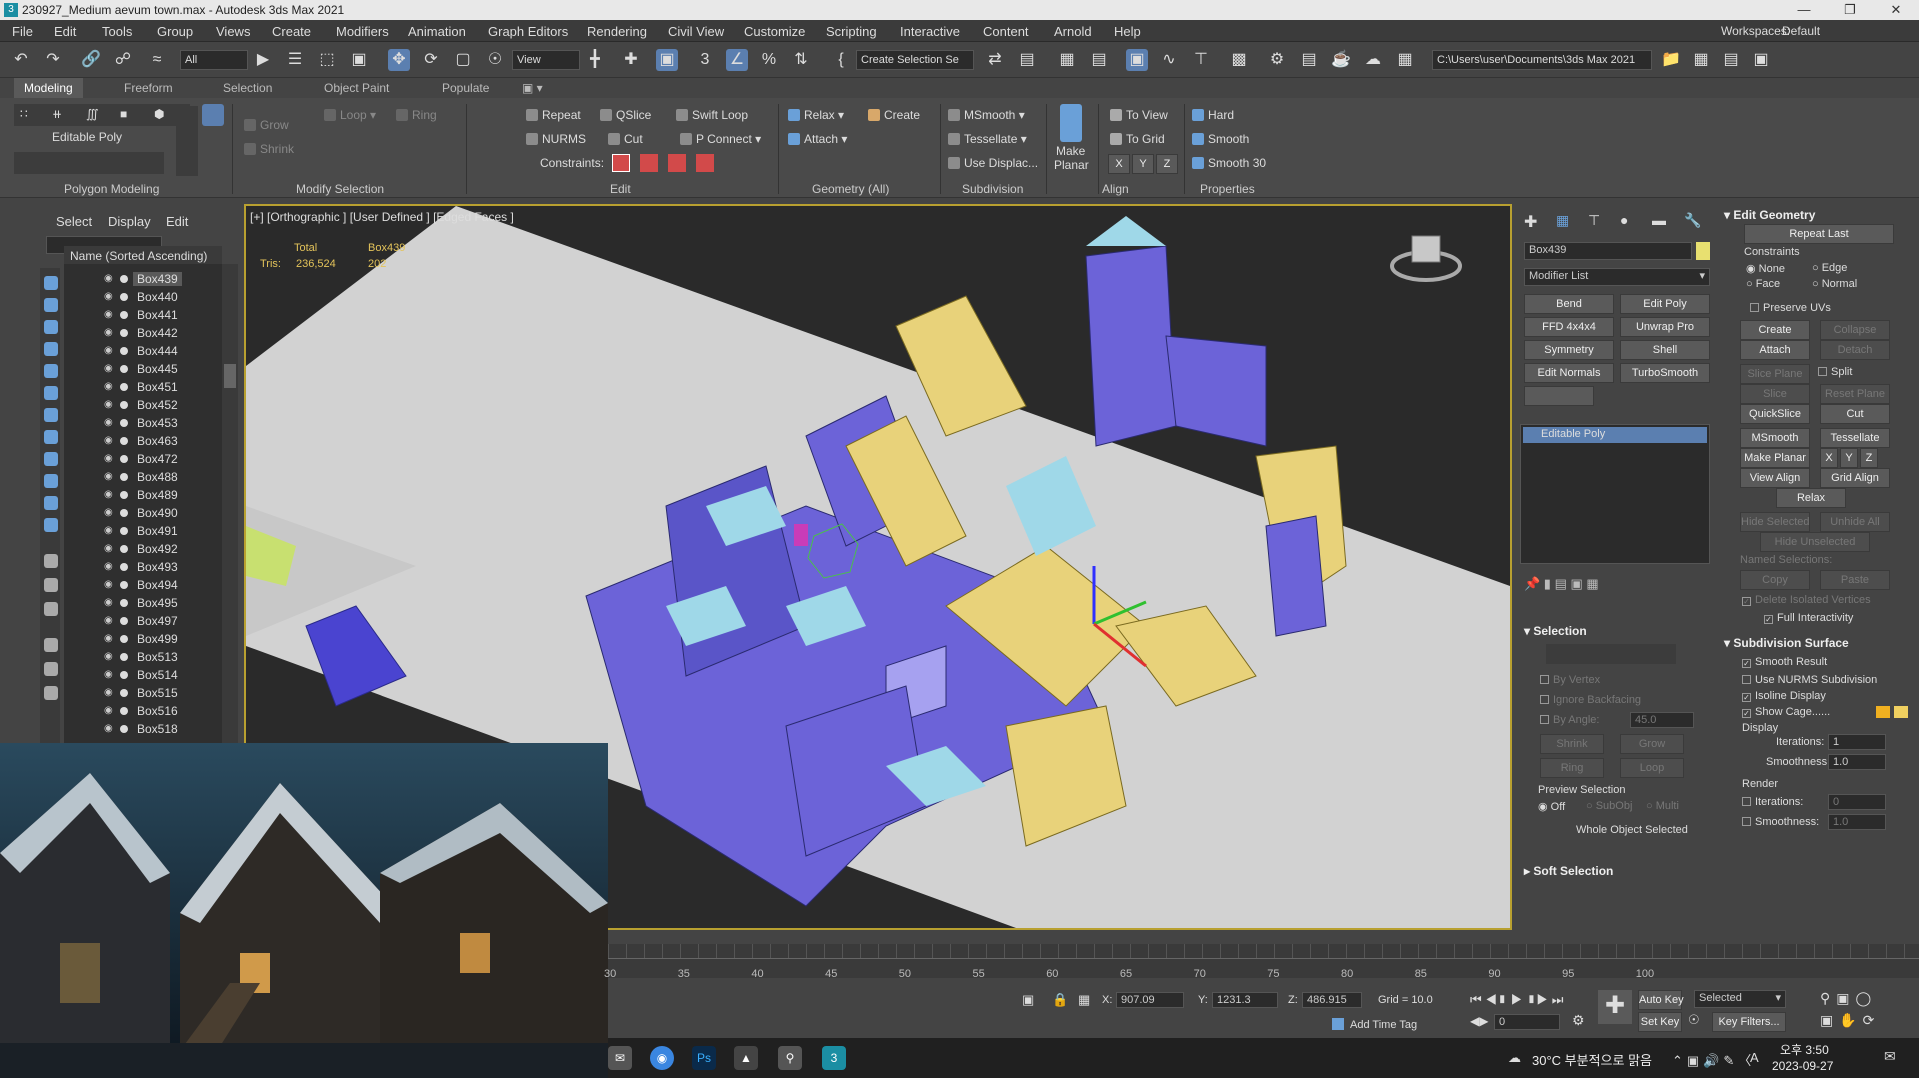 This screenshot has height=1078, width=1919. I want to click on grid-align-button: Grid Align, so click(1855, 478).